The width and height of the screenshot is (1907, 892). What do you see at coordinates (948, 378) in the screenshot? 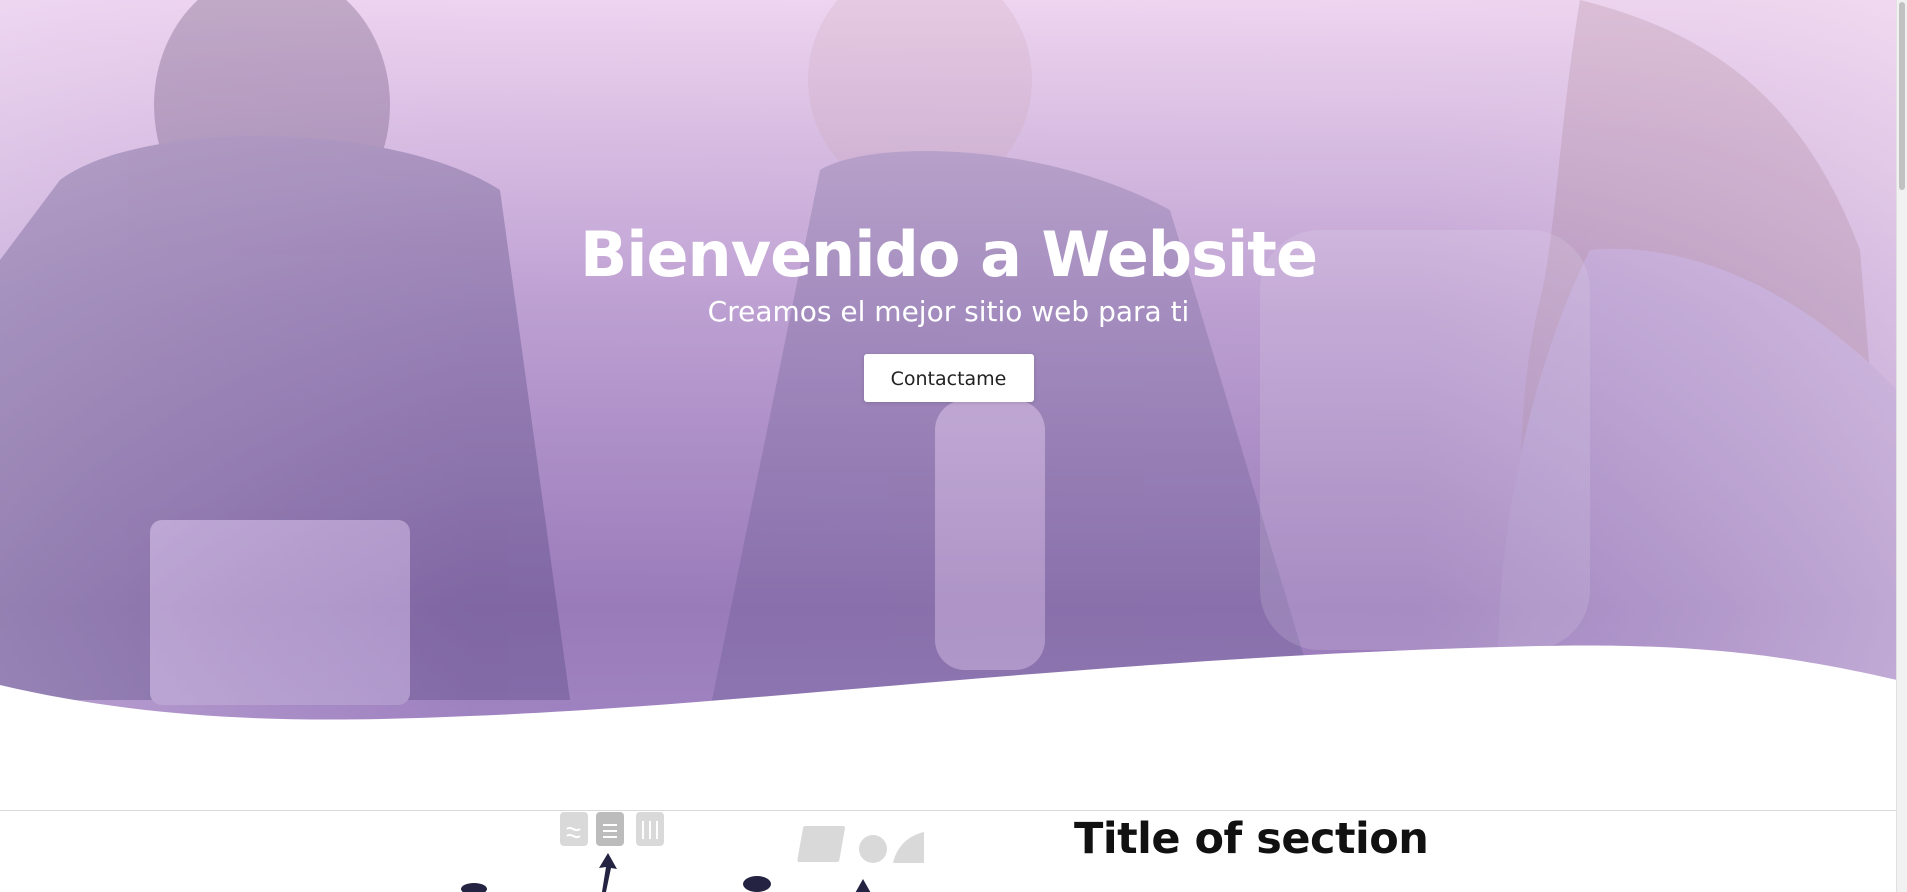
I see `contact-button: Contactame` at bounding box center [948, 378].